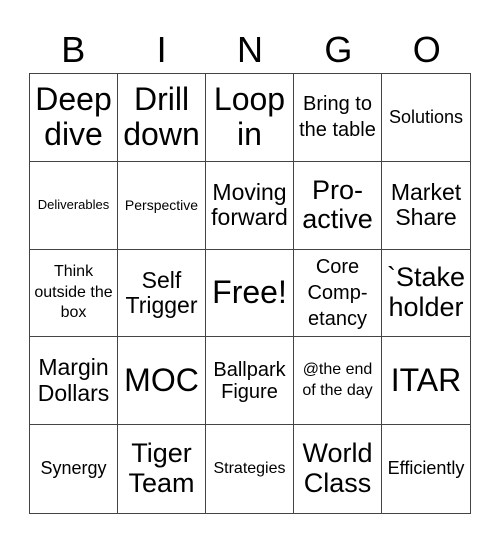 The image size is (500, 544). I want to click on bingo-cell: Loop in, so click(250, 118).